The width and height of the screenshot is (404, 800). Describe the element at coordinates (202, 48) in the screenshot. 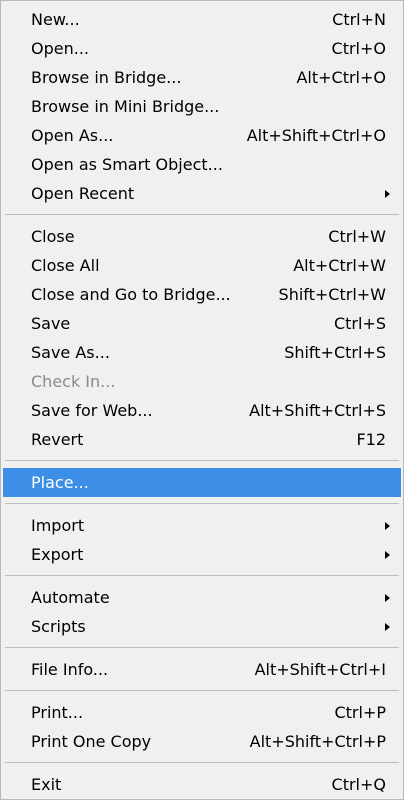

I see `menu-item-open: Open... Ctrl+O` at that location.